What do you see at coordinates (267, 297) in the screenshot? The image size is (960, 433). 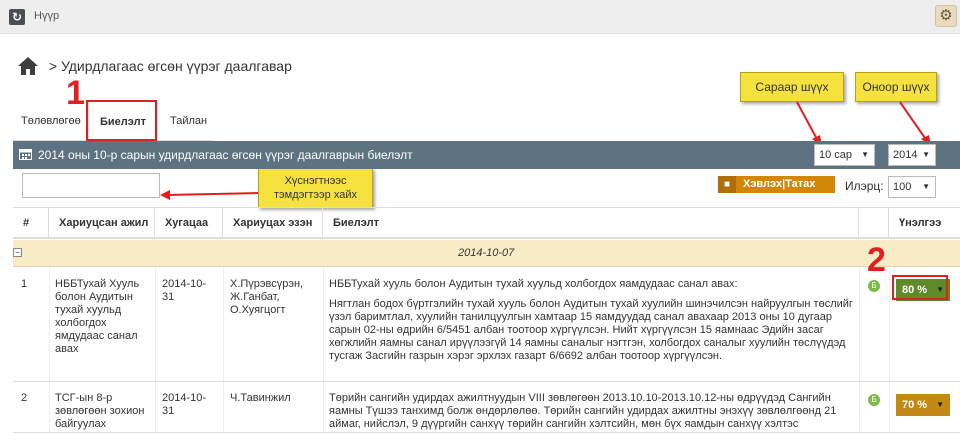 I see `responsible-person: Х.Пүрэвсүрэн, Ж.Ганбат, О.Хуягцогт` at bounding box center [267, 297].